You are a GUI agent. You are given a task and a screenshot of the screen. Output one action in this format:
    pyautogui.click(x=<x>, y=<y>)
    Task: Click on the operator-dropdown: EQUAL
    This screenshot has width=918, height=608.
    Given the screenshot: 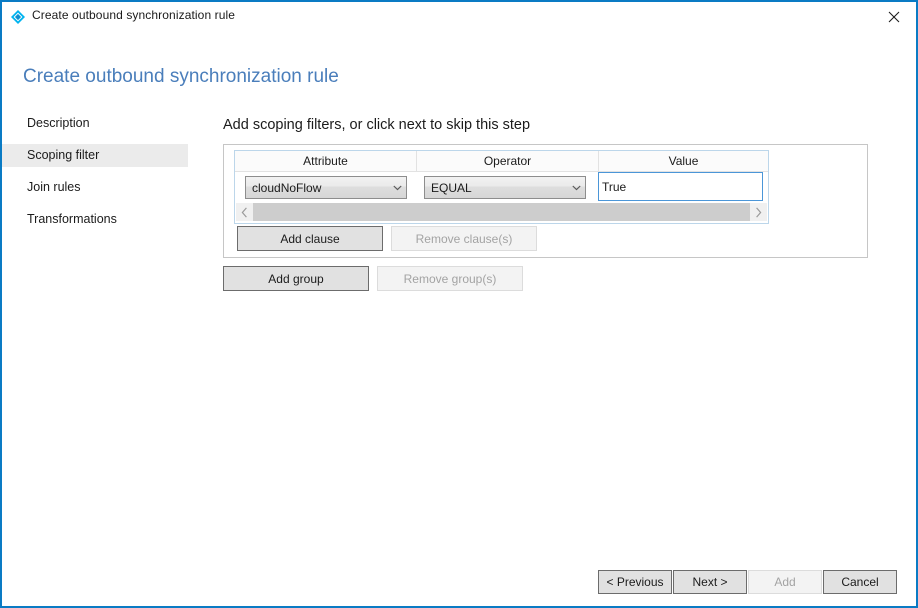 What is the action you would take?
    pyautogui.click(x=505, y=187)
    